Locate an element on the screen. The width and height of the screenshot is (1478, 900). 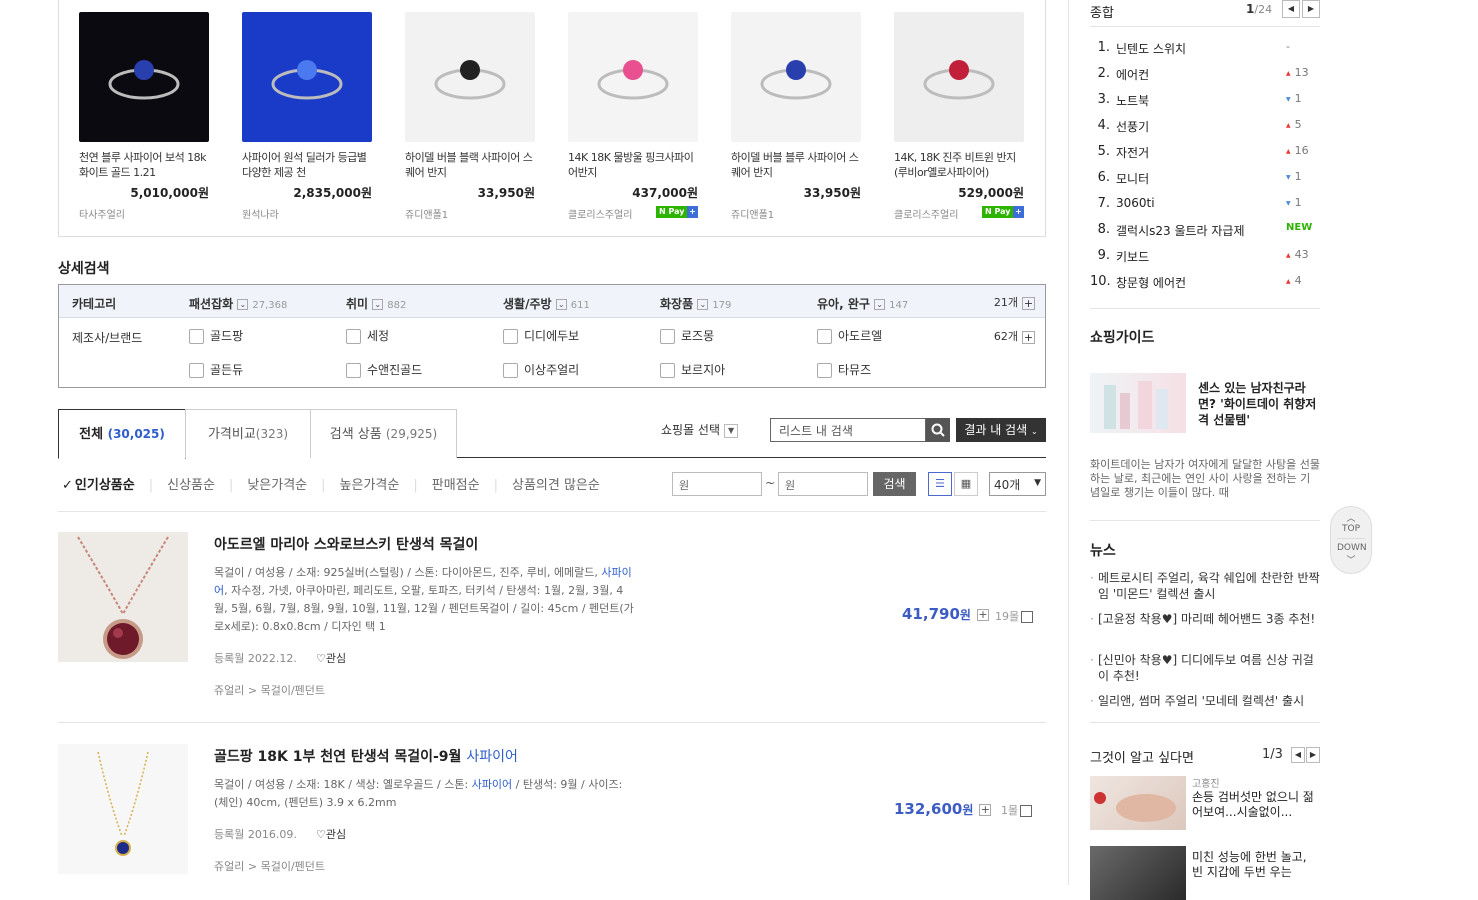
category-link: 목걸이/펜던트 is located at coordinates (293, 690).